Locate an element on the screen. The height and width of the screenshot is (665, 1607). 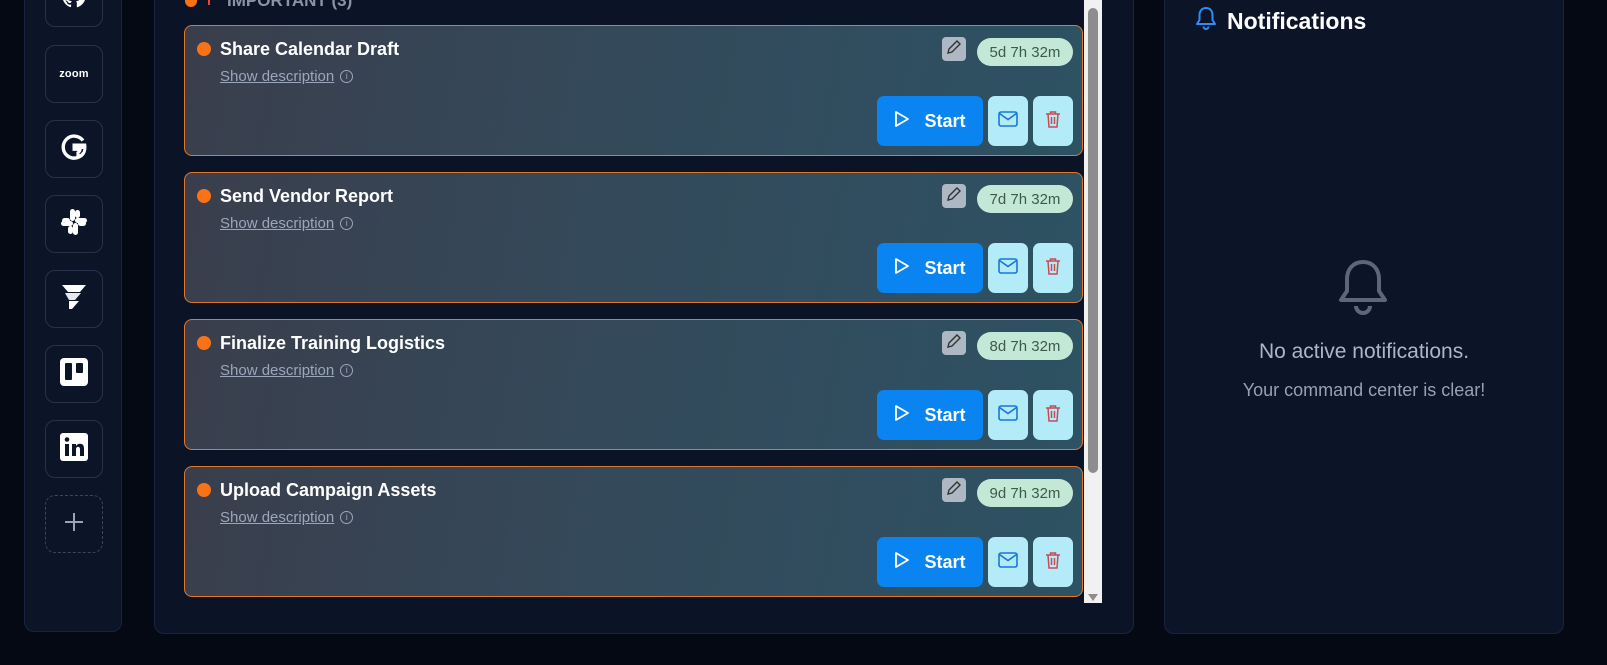
github-button is located at coordinates (74, 13).